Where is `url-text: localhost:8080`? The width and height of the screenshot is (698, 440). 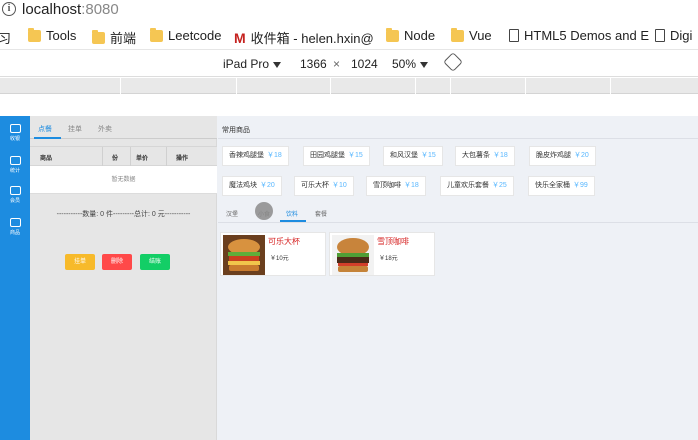
url-text: localhost:8080 is located at coordinates (70, 9).